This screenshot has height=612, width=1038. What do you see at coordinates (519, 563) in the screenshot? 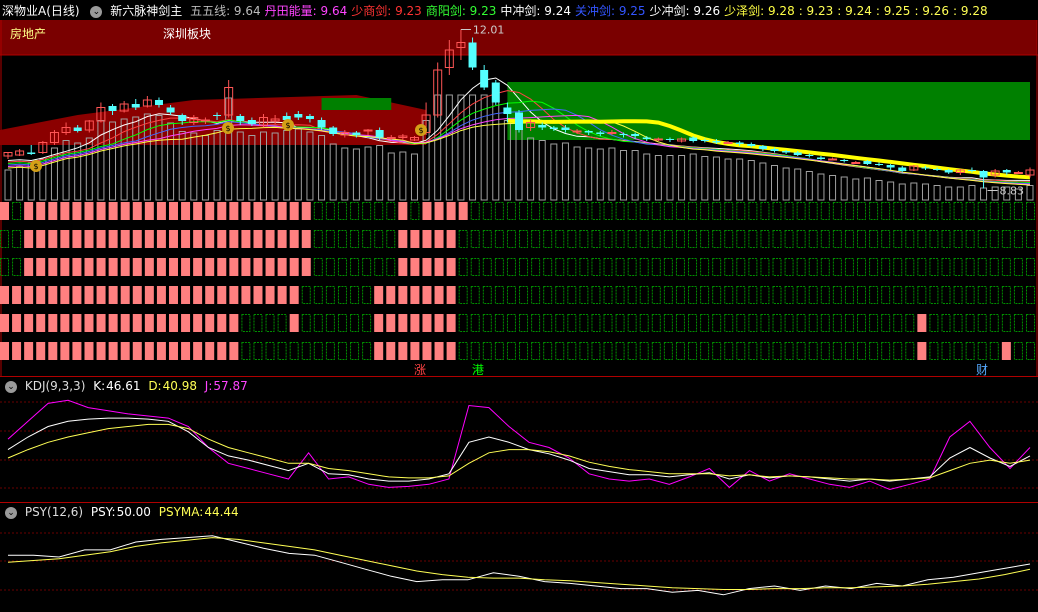
I see `psyma-line` at bounding box center [519, 563].